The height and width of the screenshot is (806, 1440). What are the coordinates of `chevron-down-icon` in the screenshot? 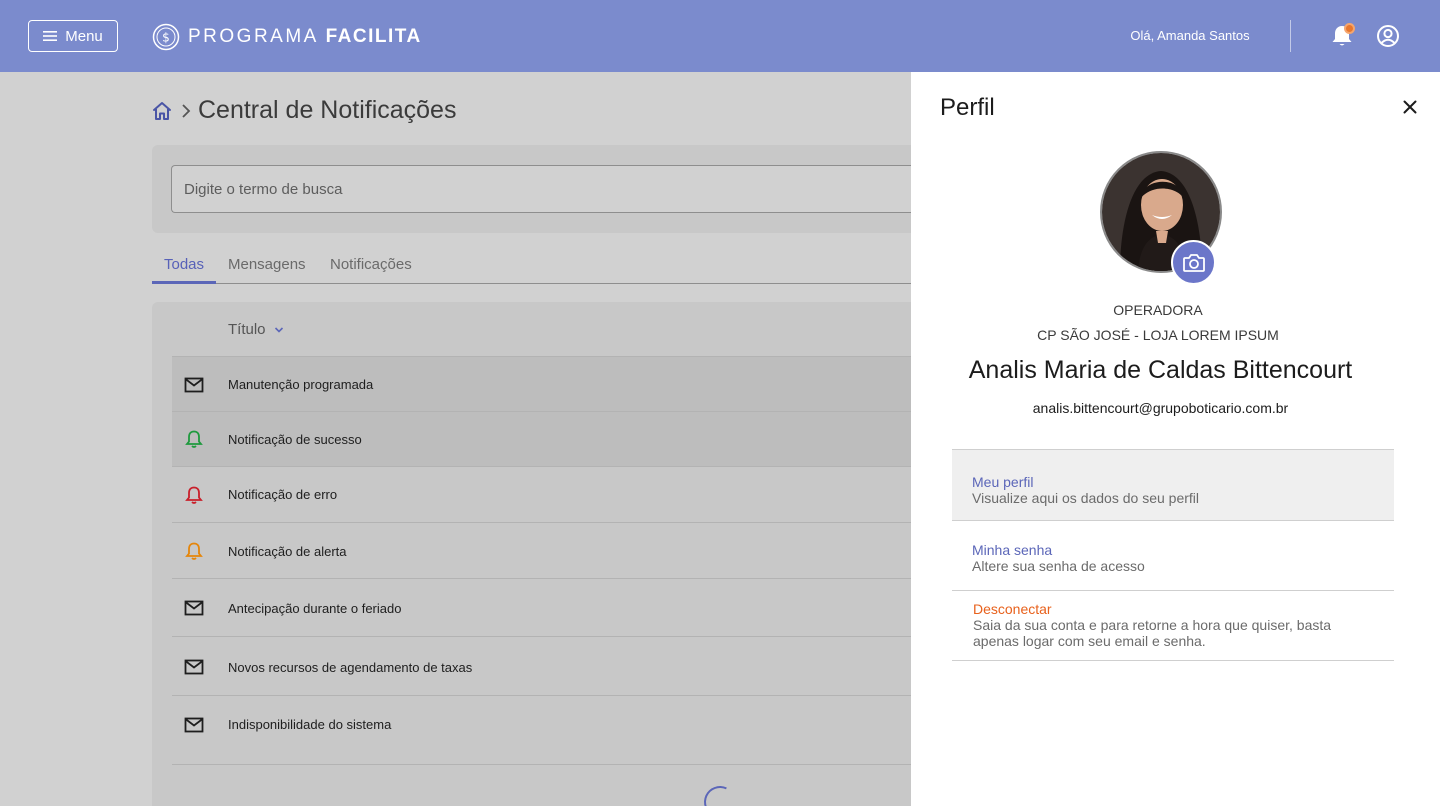 It's located at (278, 329).